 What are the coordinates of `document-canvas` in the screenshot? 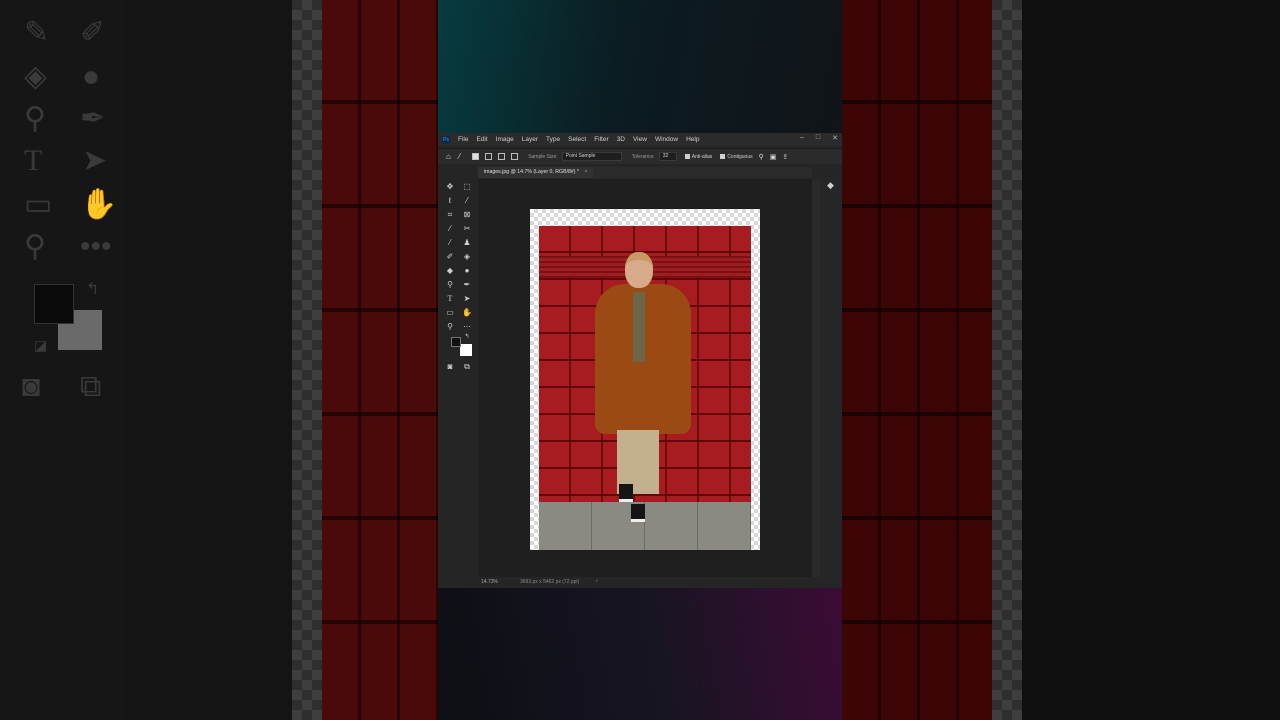 It's located at (645, 379).